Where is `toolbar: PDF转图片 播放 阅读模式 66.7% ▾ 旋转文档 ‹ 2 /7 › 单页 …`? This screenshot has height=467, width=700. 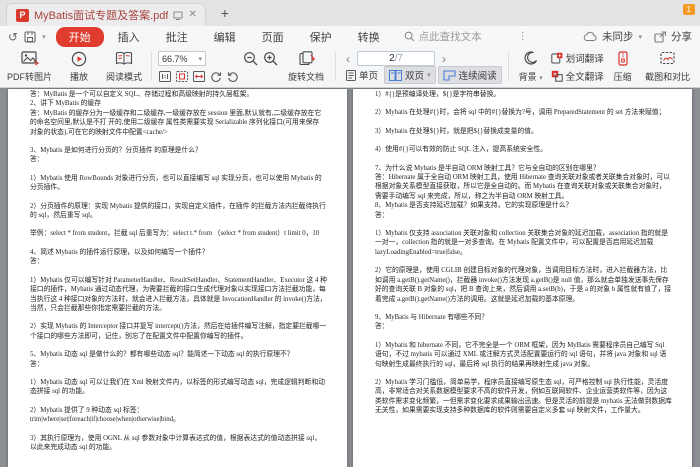
toolbar: PDF转图片 播放 阅读模式 66.7% ▾ 旋转文档 ‹ 2 /7 › 单页 … is located at coordinates (350, 67).